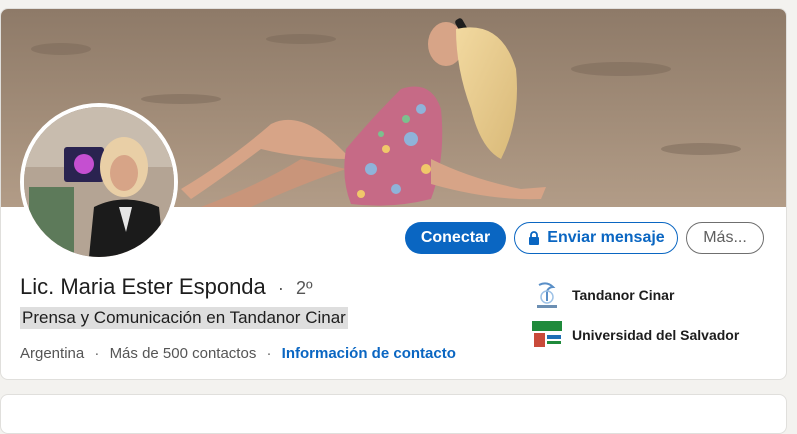 Image resolution: width=797 pixels, height=434 pixels. What do you see at coordinates (183, 353) in the screenshot?
I see `connections-count: Más de 500 contactos` at bounding box center [183, 353].